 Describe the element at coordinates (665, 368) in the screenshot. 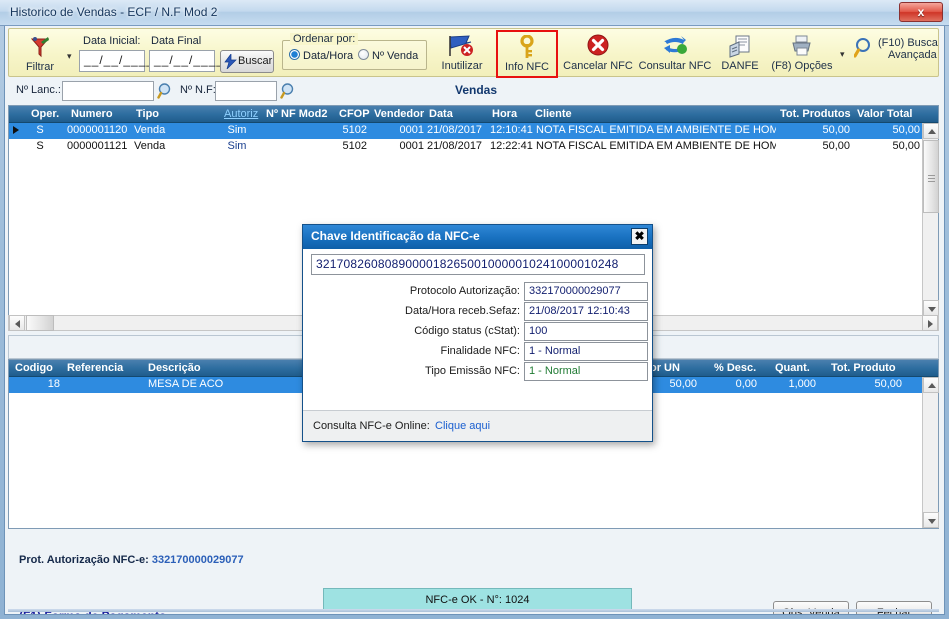

I see `col-valor-un: or UN` at that location.